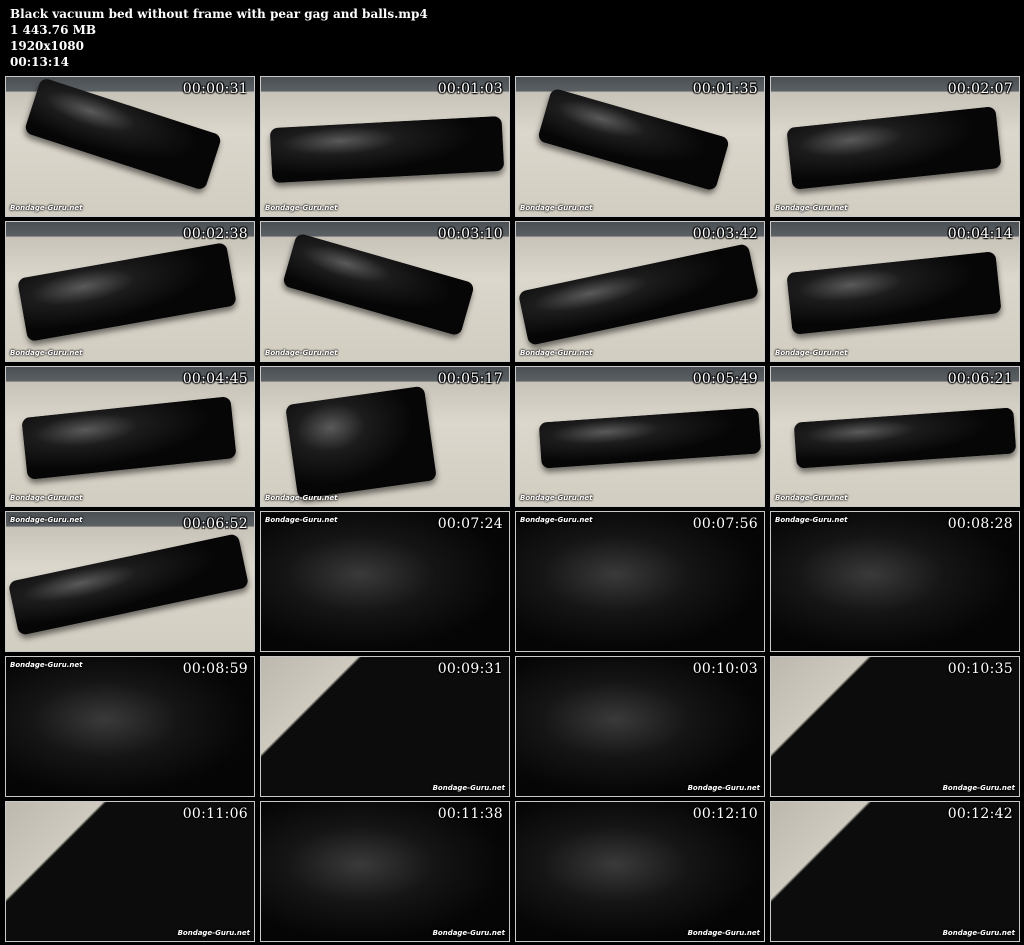 The height and width of the screenshot is (945, 1024). I want to click on thumbnail-frame: 00:05:49 Bondage-Guru.net, so click(640, 436).